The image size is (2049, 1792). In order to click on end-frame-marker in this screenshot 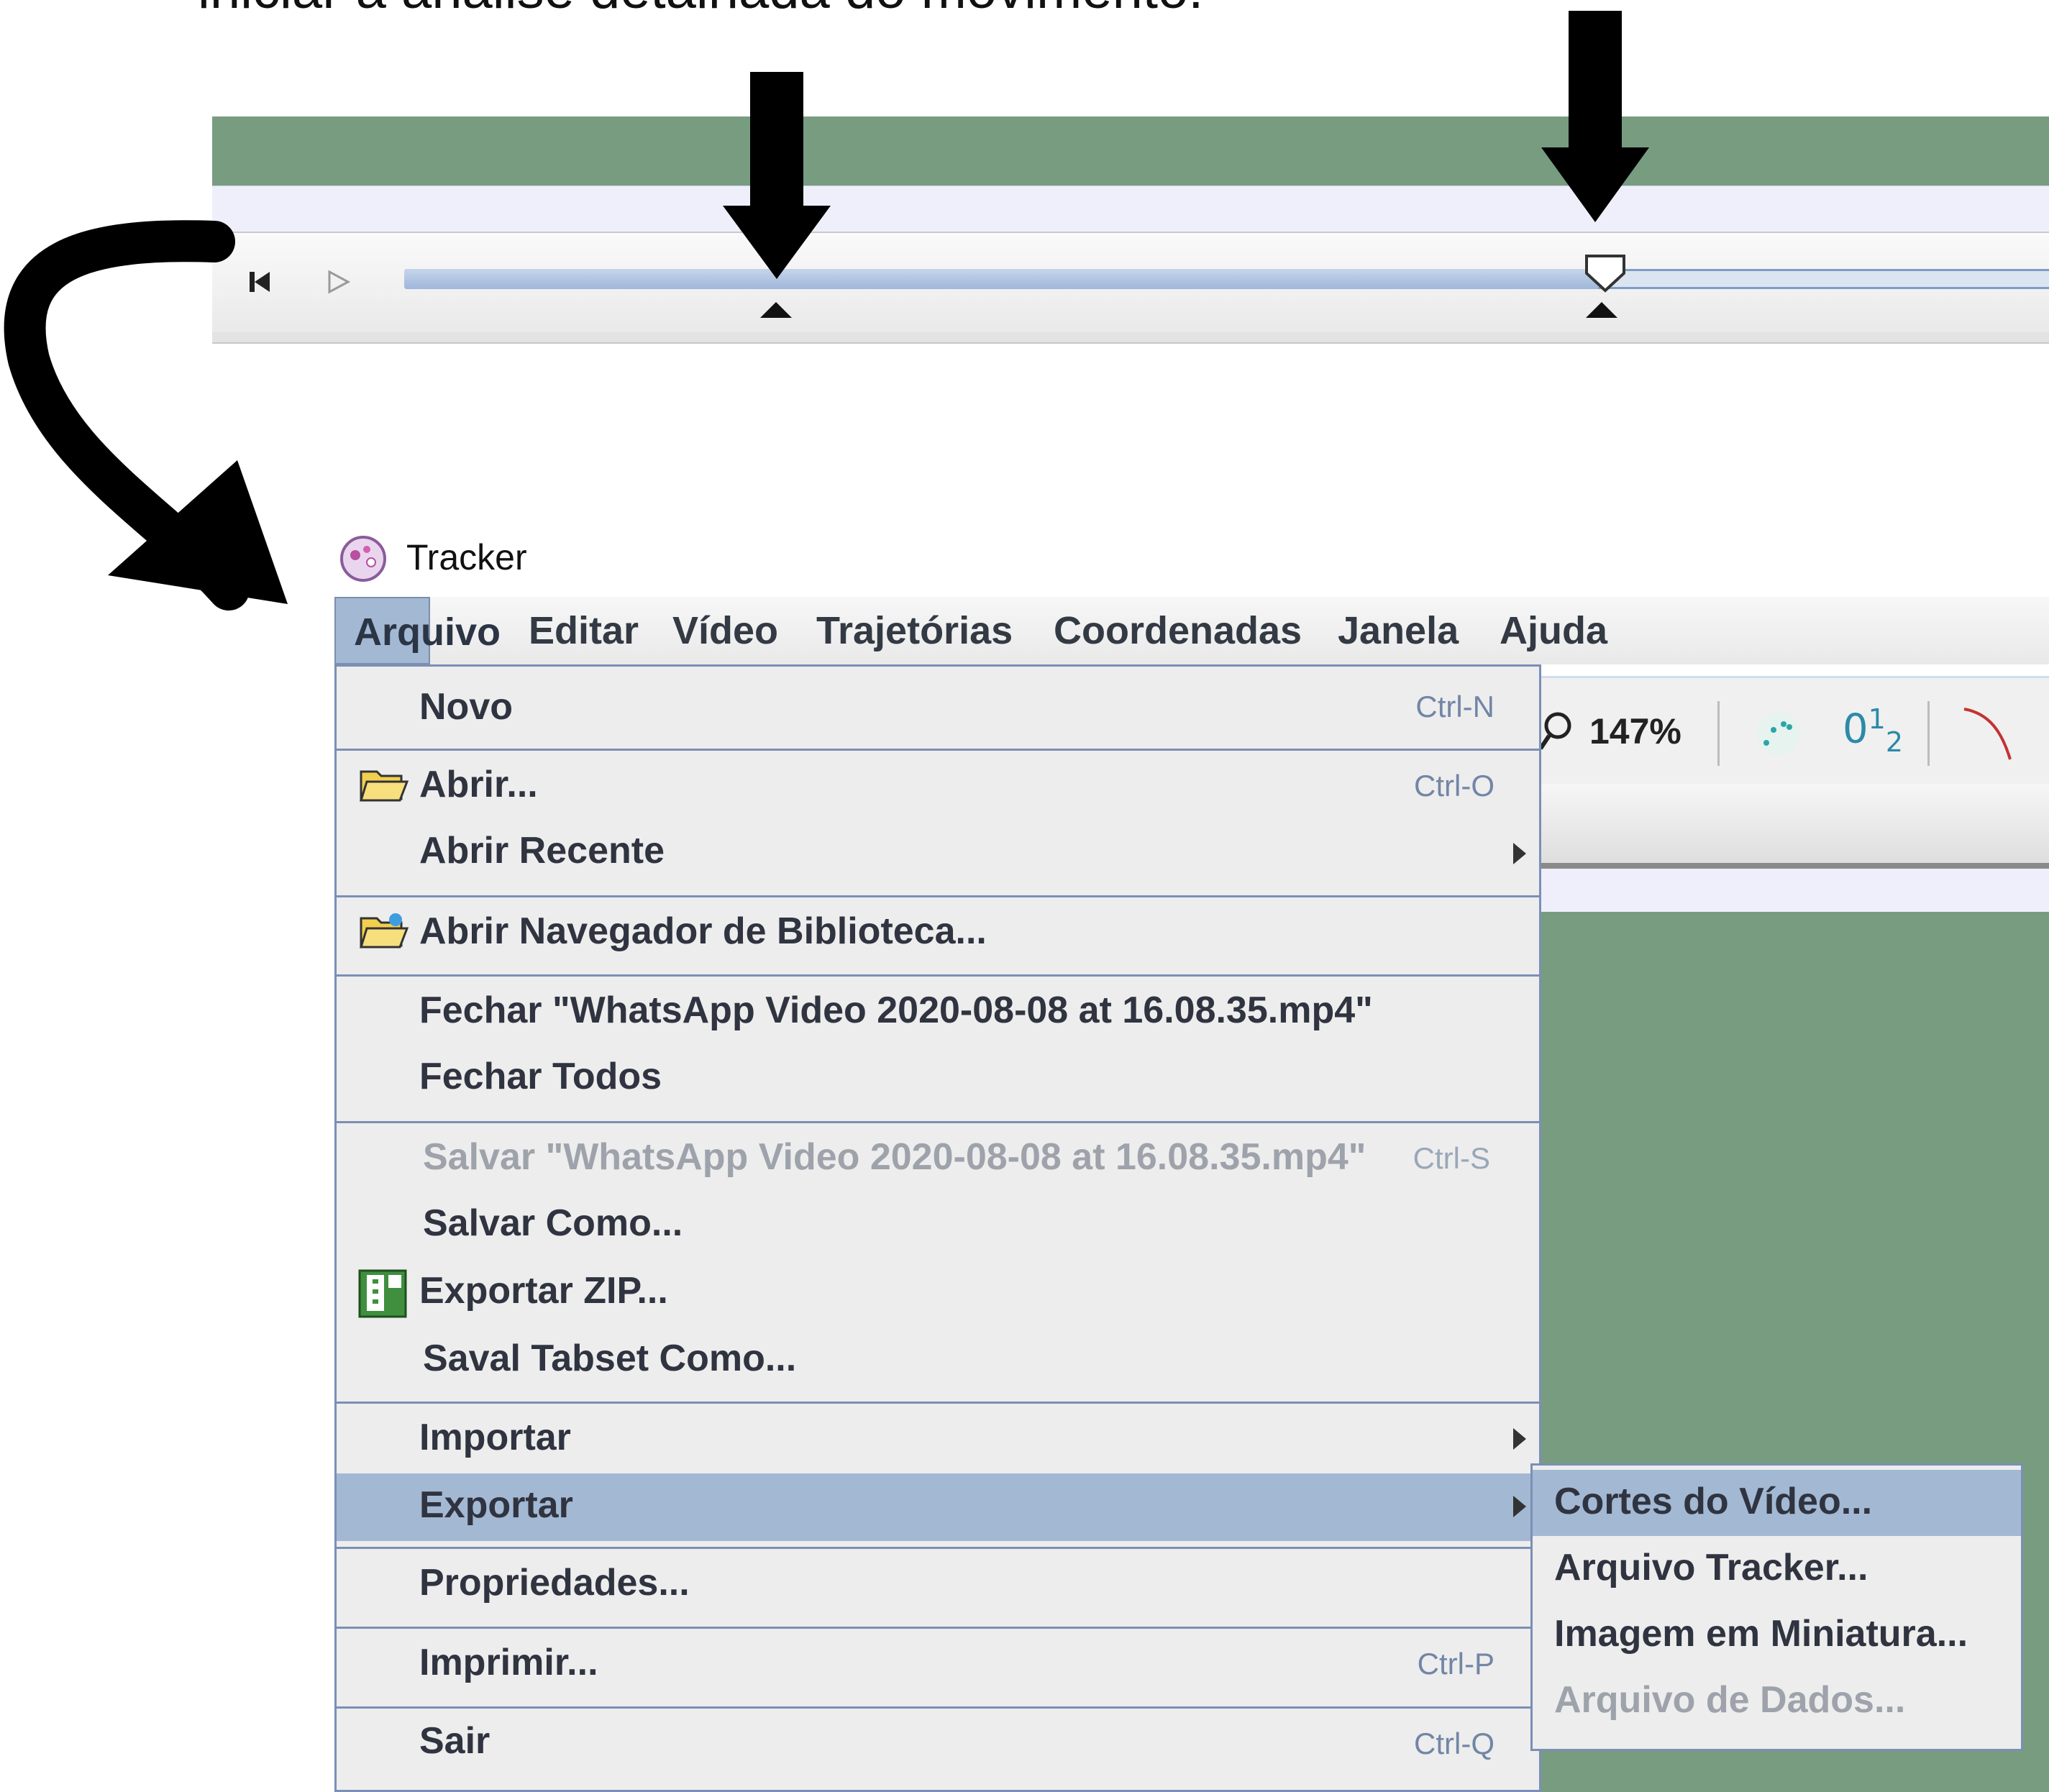, I will do `click(1601, 310)`.